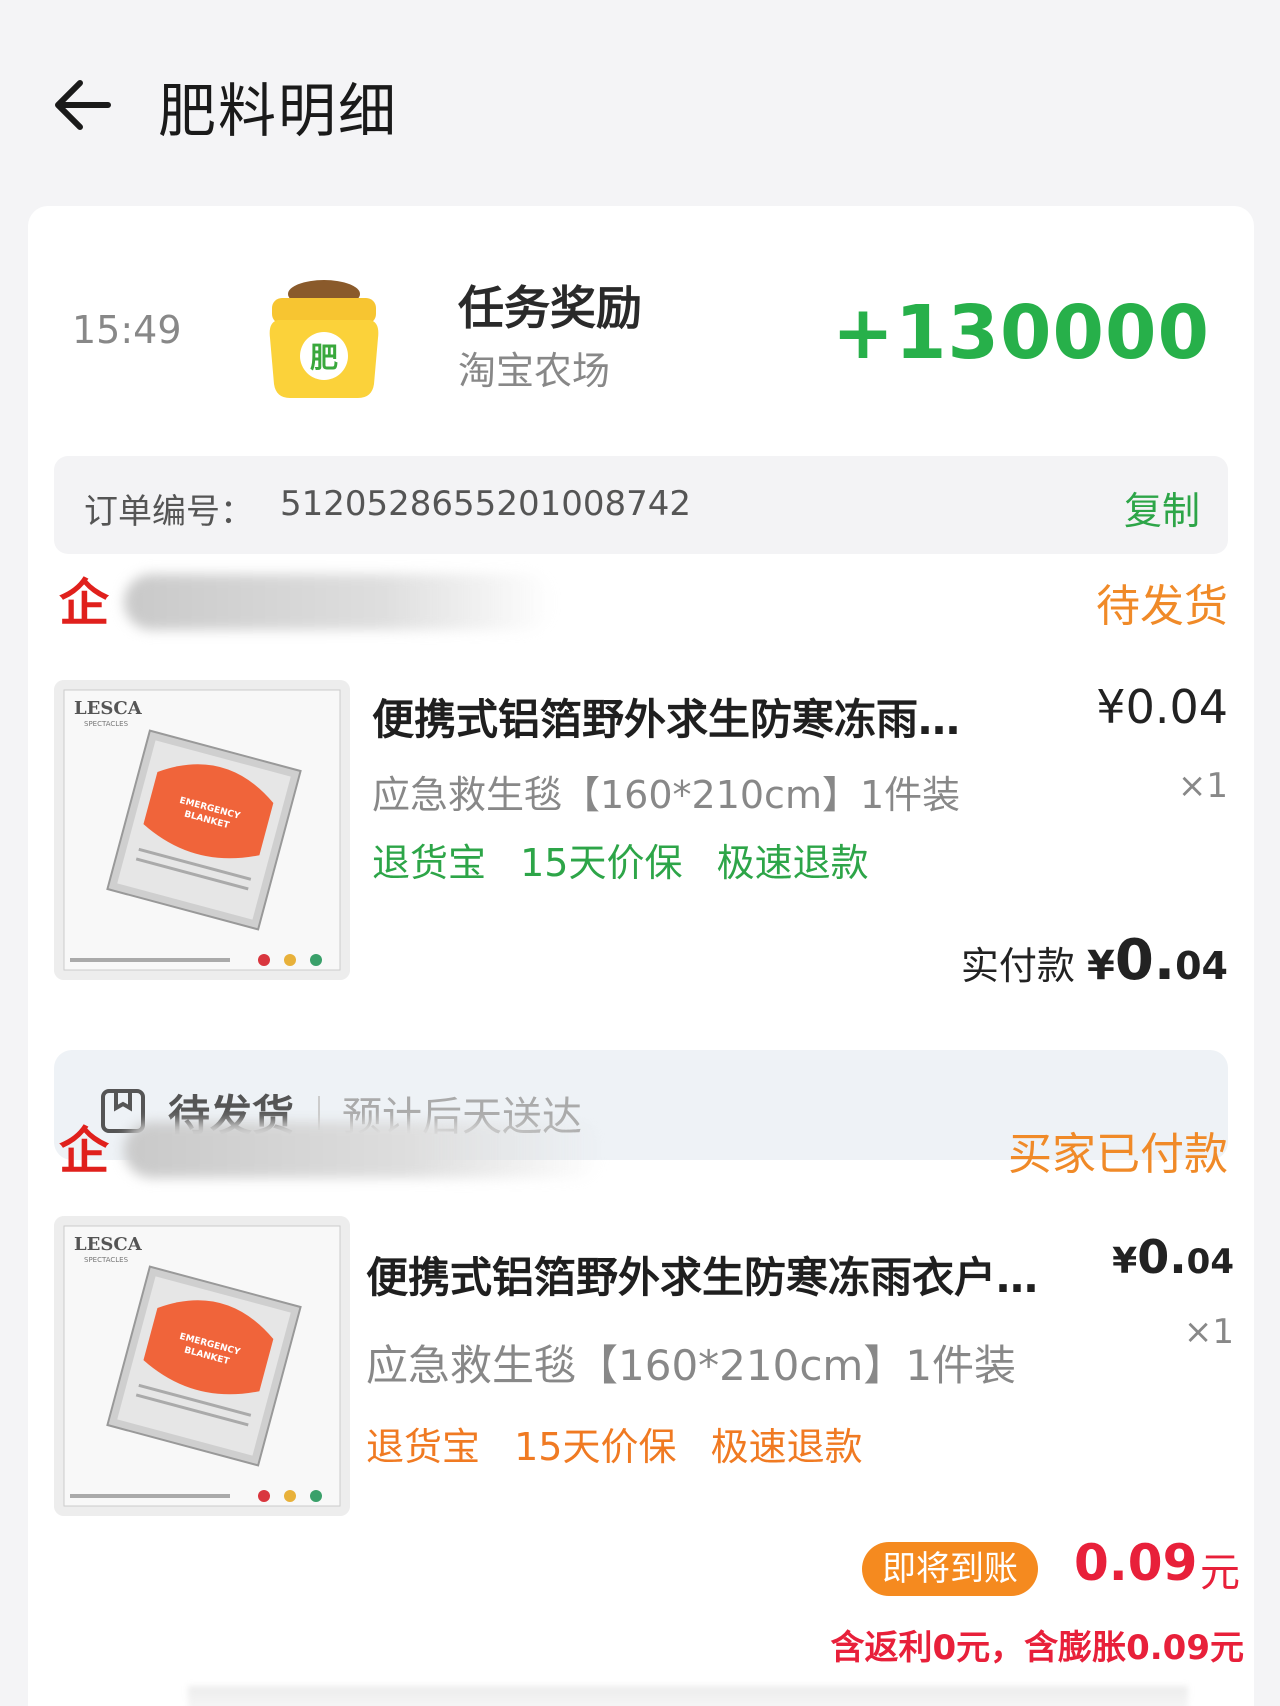  Describe the element at coordinates (1145, 960) in the screenshot. I see `paid-integer: 0.` at that location.